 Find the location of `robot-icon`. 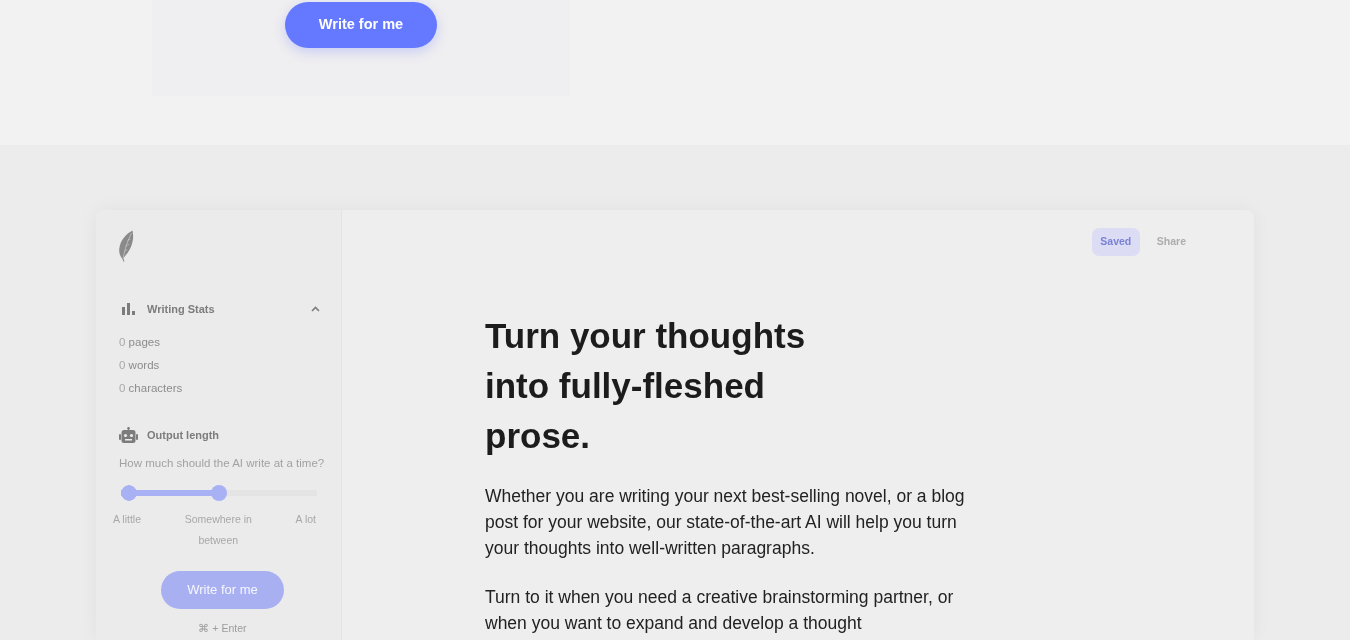

robot-icon is located at coordinates (128, 435).